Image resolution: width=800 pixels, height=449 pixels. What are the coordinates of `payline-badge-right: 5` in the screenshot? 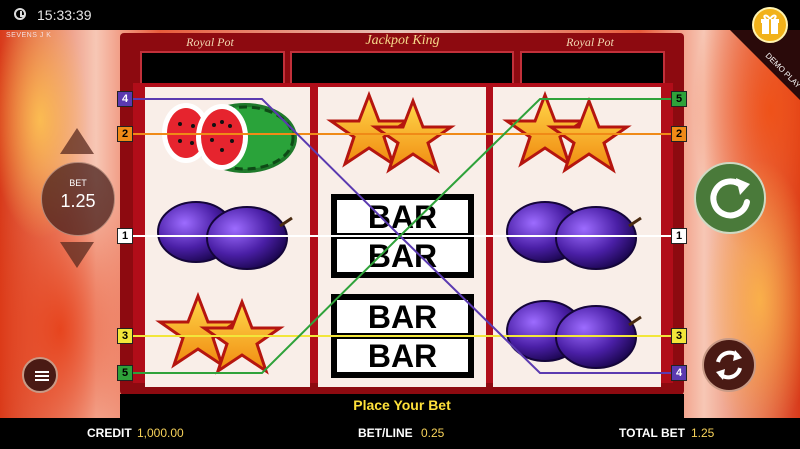 It's located at (679, 99).